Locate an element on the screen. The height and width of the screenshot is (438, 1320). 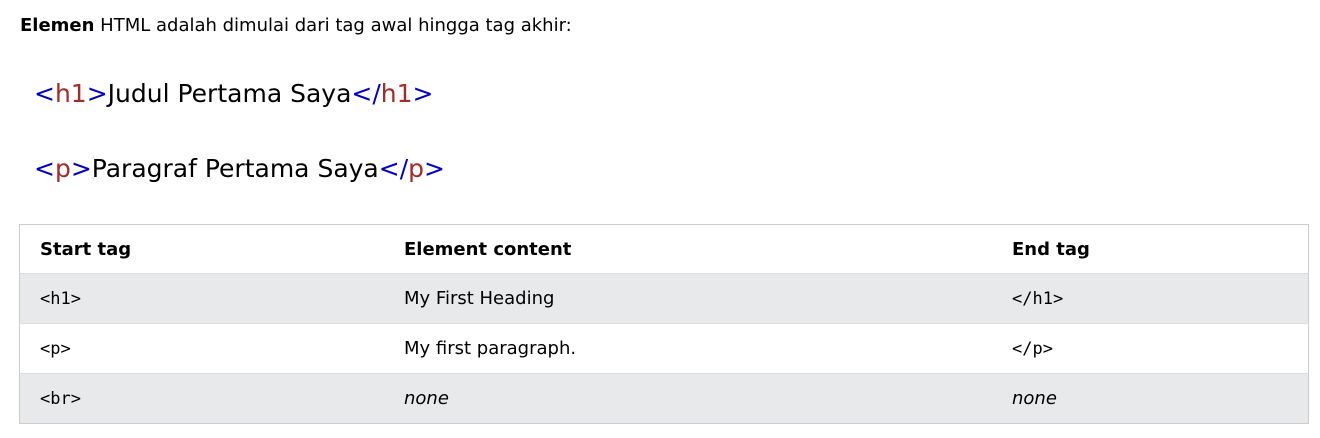
open-tag-name: p is located at coordinates (62, 168).